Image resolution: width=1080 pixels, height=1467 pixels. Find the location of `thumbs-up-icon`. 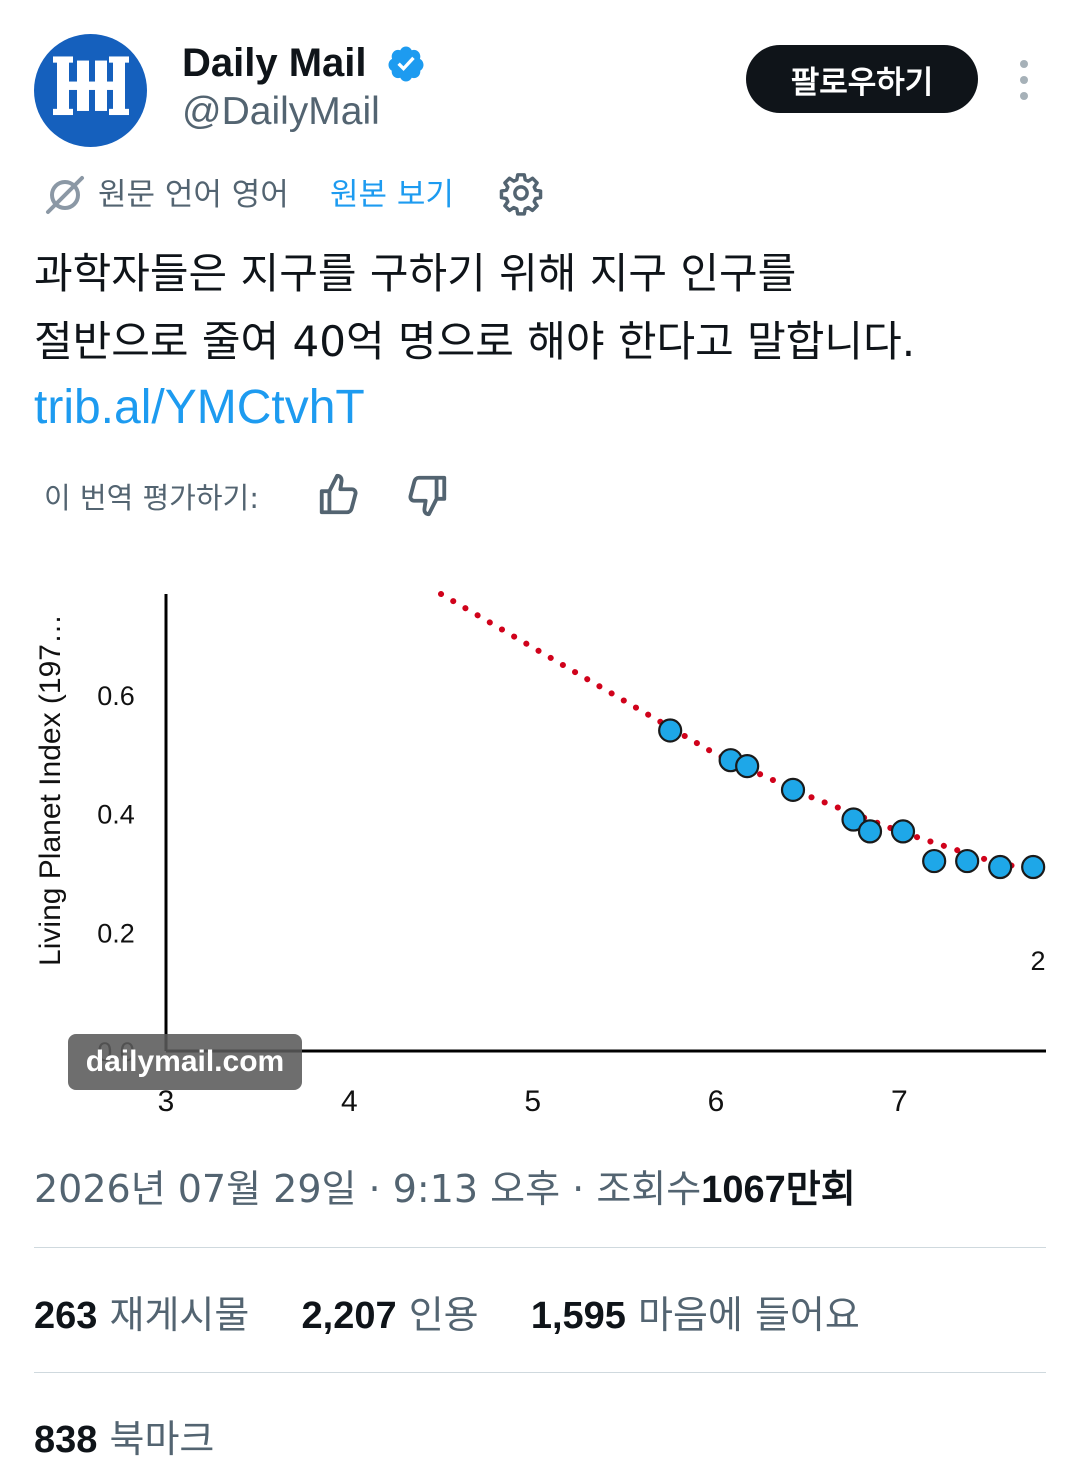

thumbs-up-icon is located at coordinates (339, 495).